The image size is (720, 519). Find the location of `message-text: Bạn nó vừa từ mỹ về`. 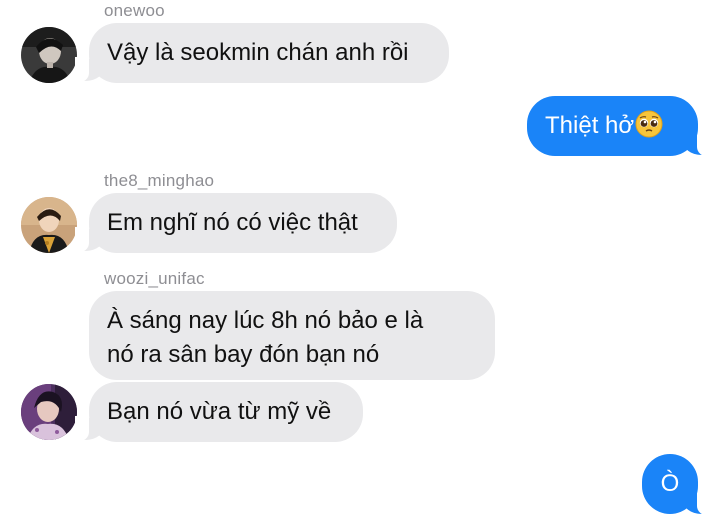

message-text: Bạn nó vừa từ mỹ về is located at coordinates (219, 411).